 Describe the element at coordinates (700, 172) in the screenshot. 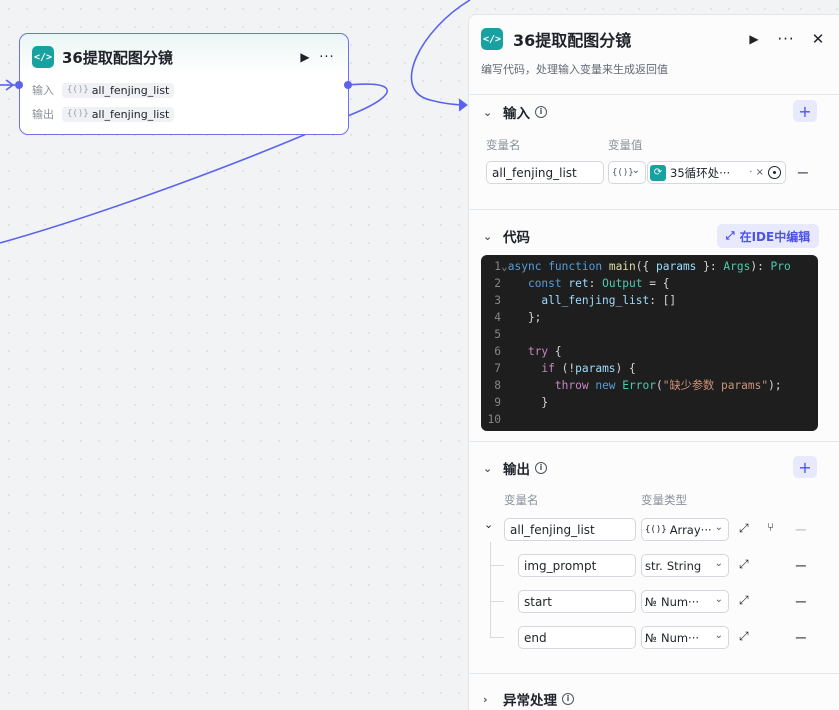

I see `input-var-ref-label: 35循环处···` at that location.